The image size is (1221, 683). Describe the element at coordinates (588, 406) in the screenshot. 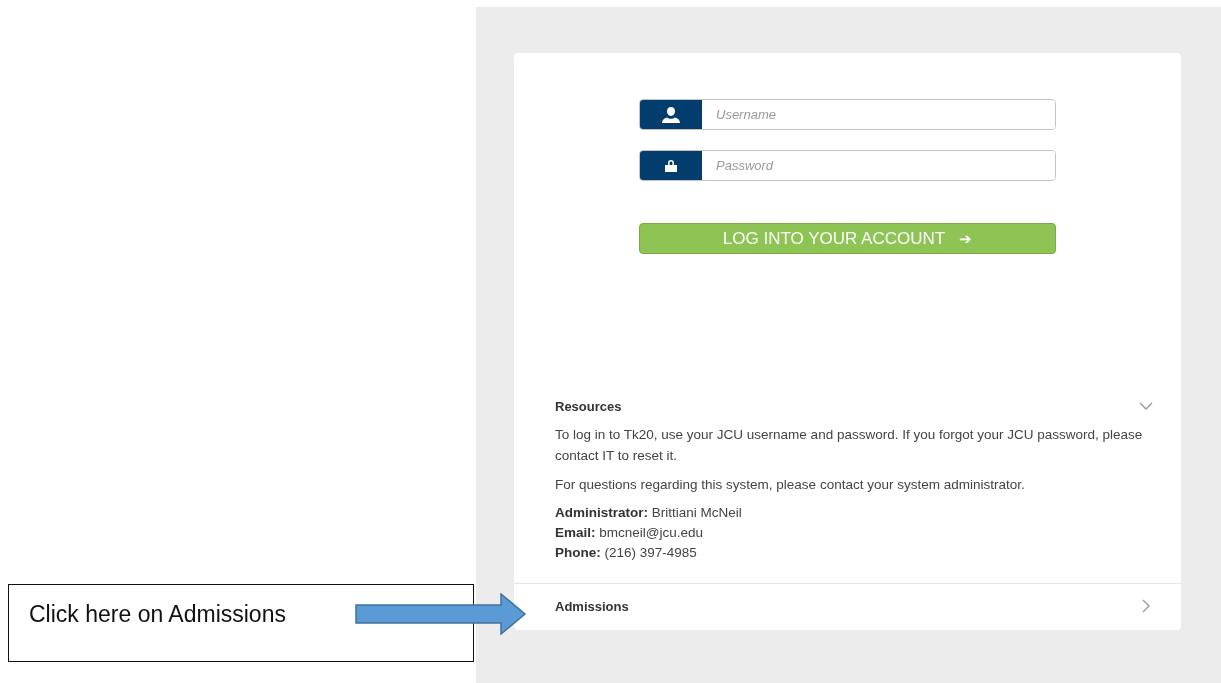

I see `section-title: Resources` at that location.